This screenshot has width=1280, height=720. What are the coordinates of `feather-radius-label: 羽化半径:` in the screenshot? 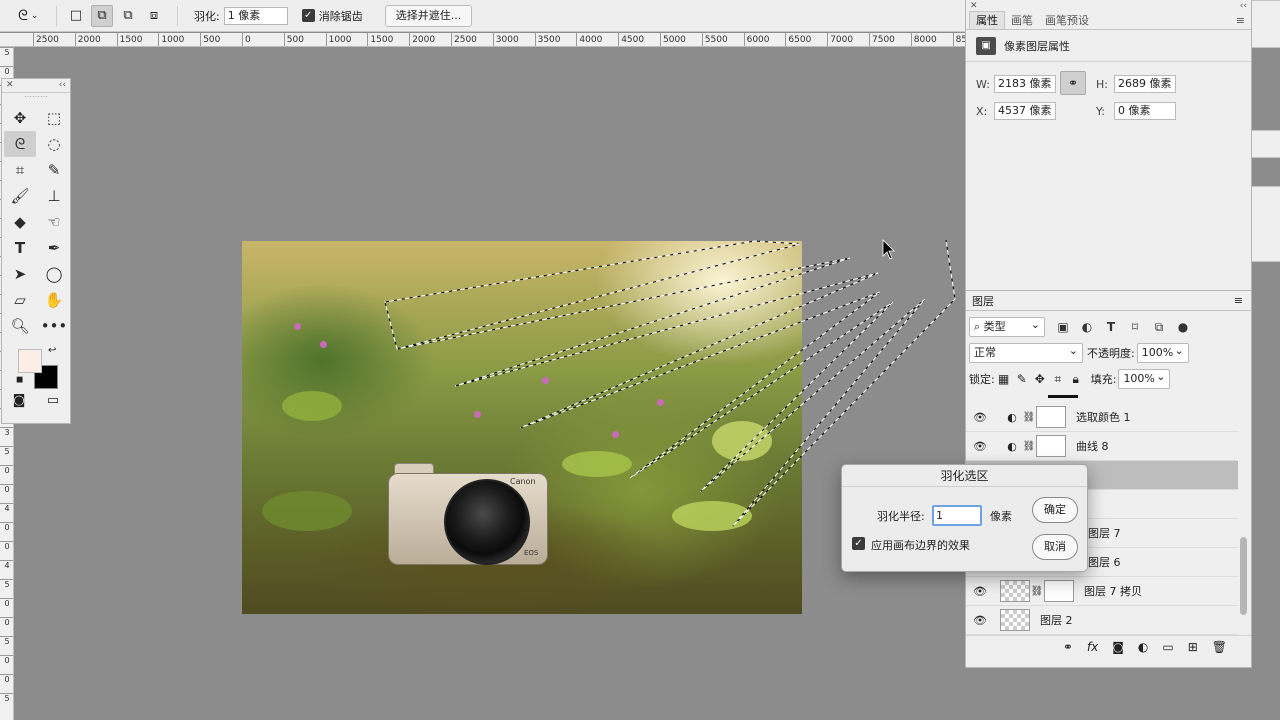 It's located at (901, 516).